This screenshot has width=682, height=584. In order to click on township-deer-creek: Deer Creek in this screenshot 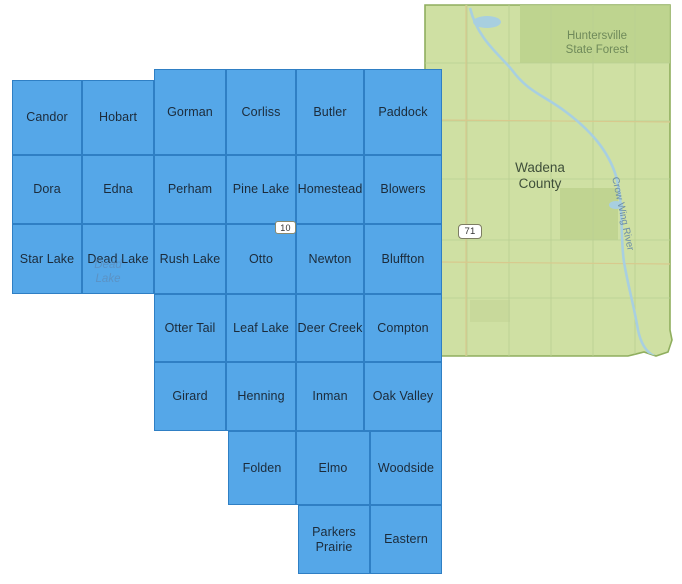, I will do `click(330, 328)`.